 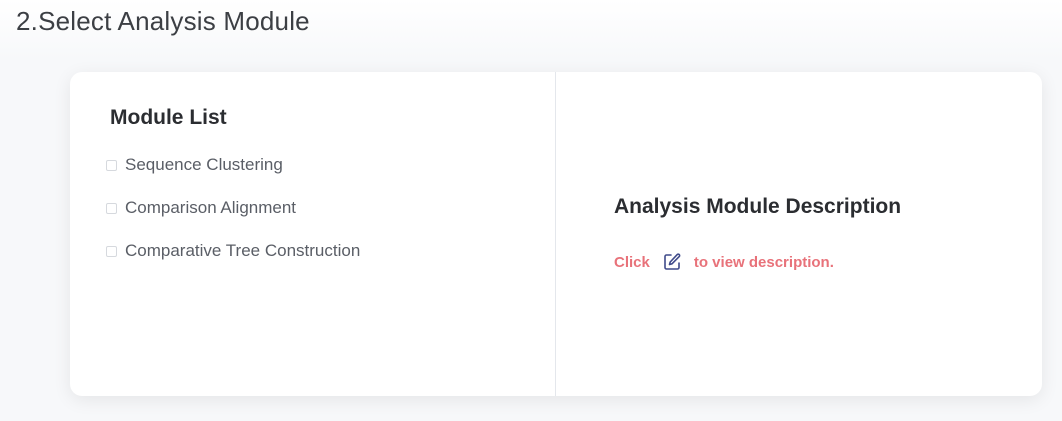 What do you see at coordinates (163, 21) in the screenshot?
I see `section-title: 2.Select Analysis Module` at bounding box center [163, 21].